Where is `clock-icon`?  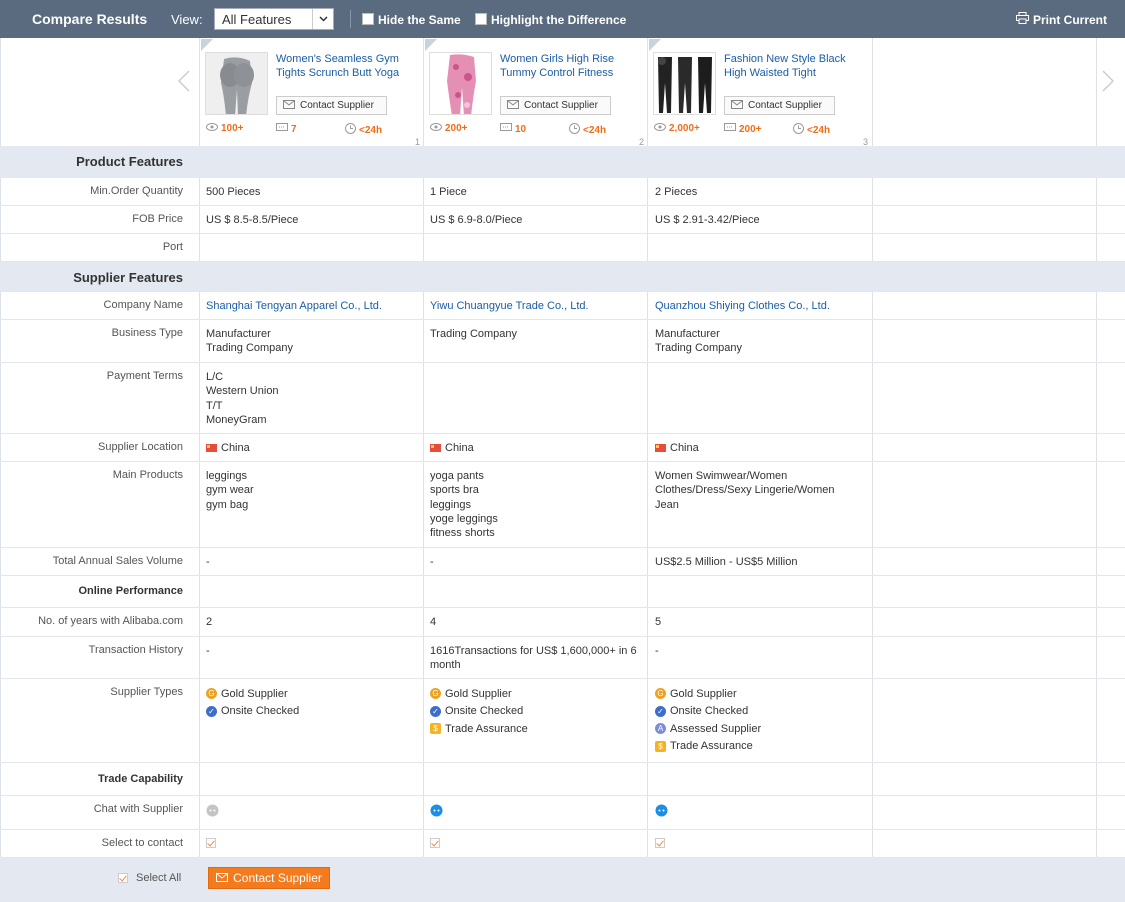
clock-icon is located at coordinates (350, 130).